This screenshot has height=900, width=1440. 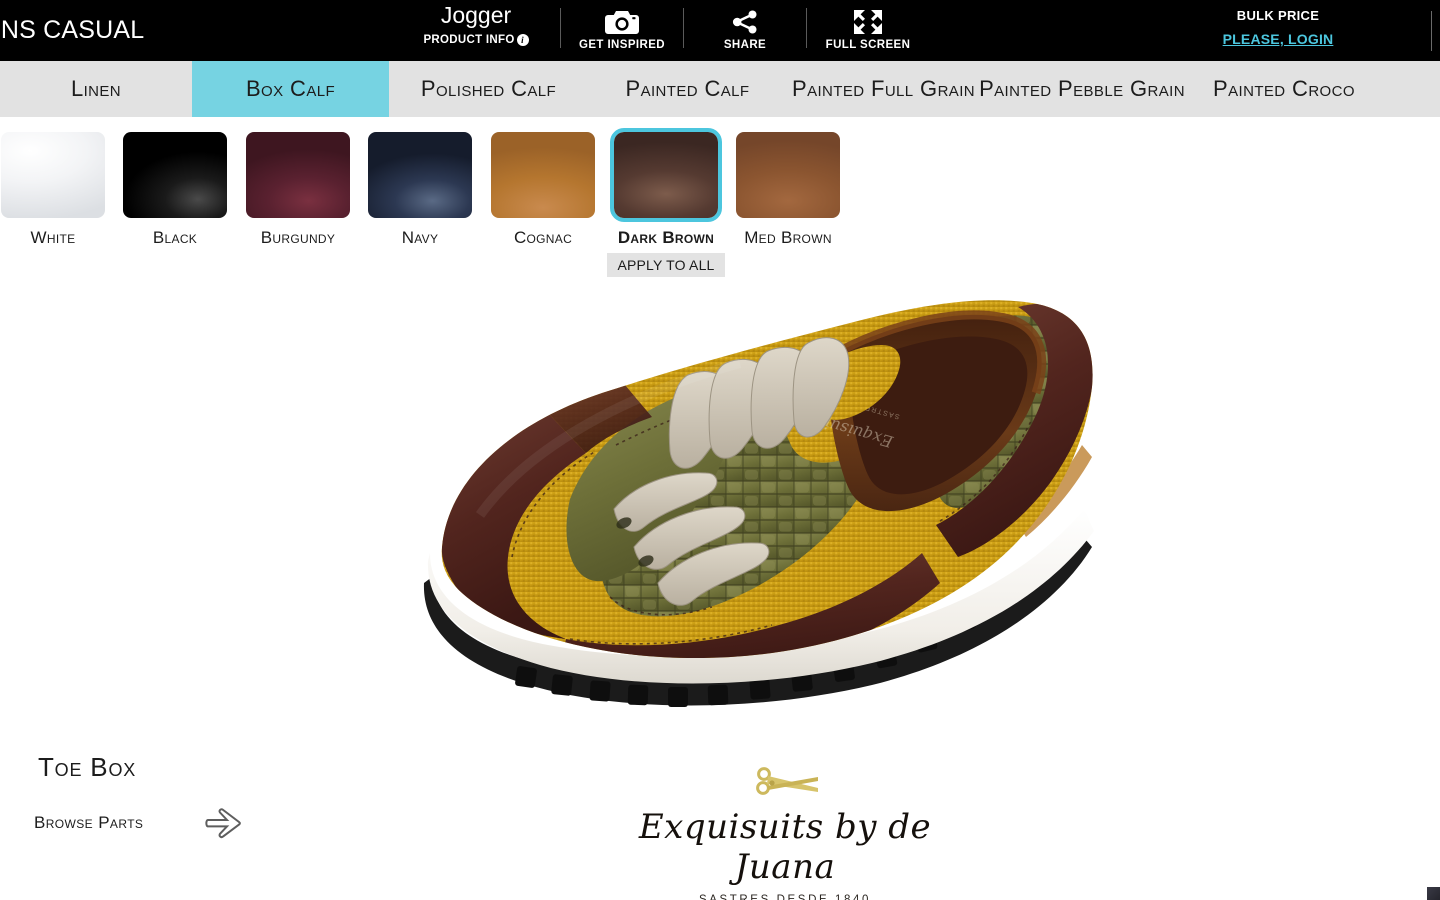 What do you see at coordinates (175, 237) in the screenshot?
I see `swatch-label: Black` at bounding box center [175, 237].